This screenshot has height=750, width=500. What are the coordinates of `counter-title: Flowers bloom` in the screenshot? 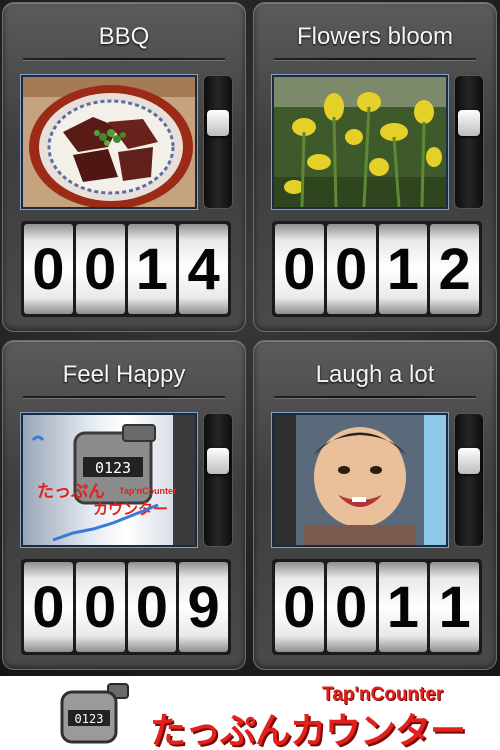 It's located at (375, 37).